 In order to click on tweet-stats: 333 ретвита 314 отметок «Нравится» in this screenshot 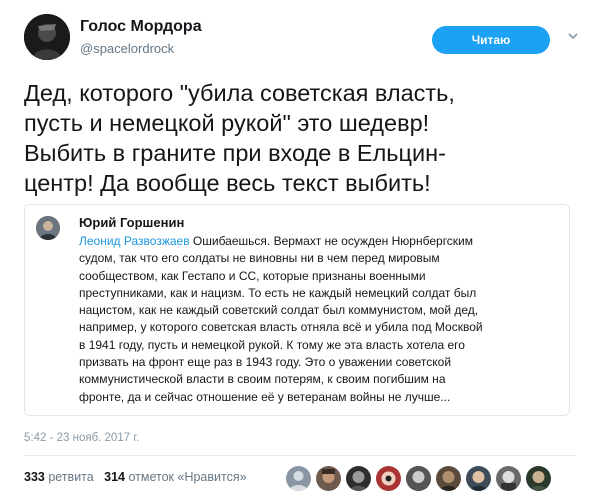, I will do `click(135, 480)`.